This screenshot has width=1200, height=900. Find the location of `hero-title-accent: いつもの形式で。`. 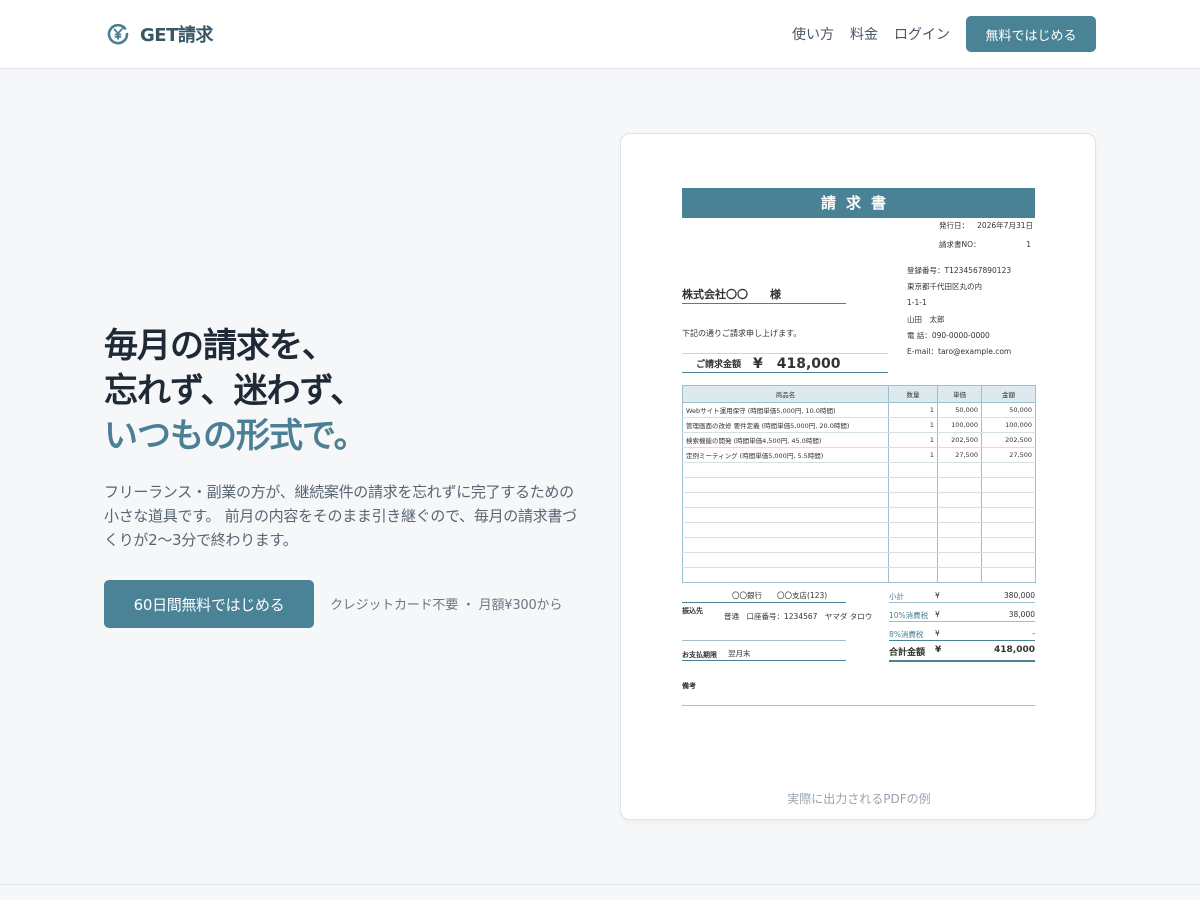

hero-title-accent: いつもの形式で。 is located at coordinates (236, 436).